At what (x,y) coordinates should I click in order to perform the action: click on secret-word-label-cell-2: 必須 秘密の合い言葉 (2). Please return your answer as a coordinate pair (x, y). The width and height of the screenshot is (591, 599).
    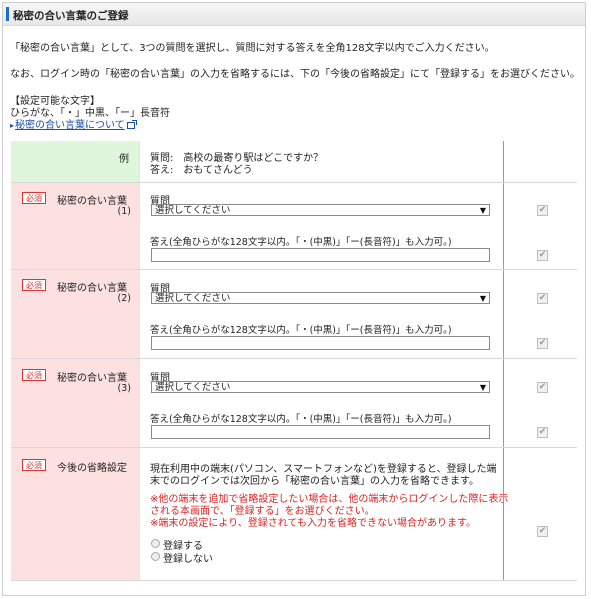
    Looking at the image, I should click on (75, 314).